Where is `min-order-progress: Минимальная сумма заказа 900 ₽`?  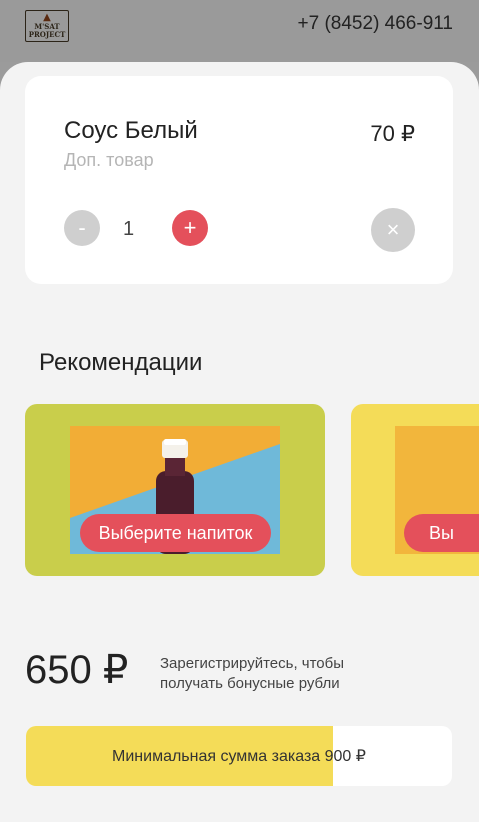
min-order-progress: Минимальная сумма заказа 900 ₽ is located at coordinates (239, 756).